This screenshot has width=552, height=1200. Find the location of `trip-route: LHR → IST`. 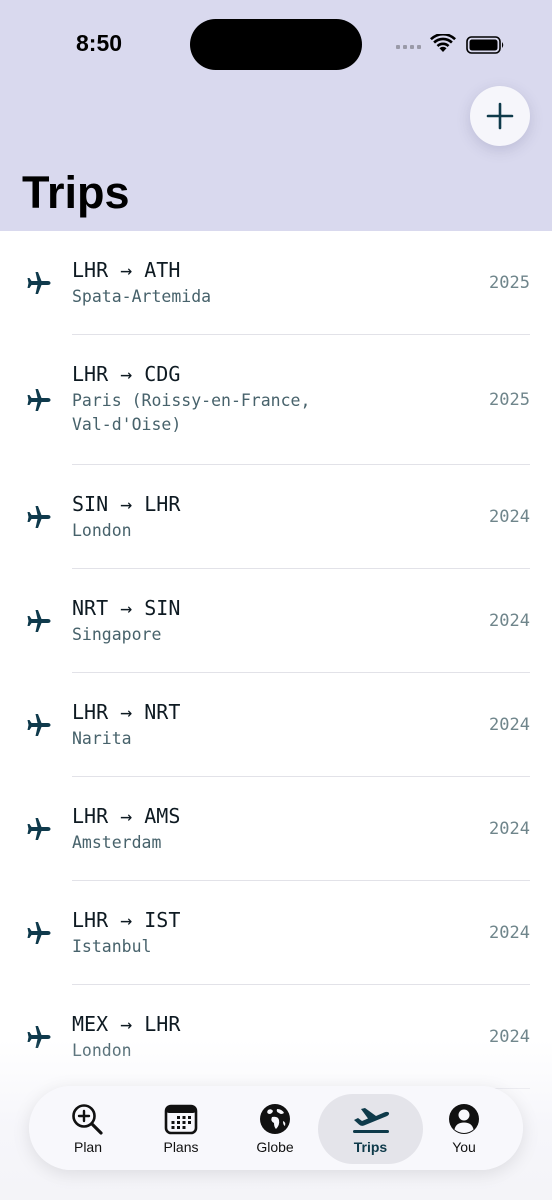

trip-route: LHR → IST is located at coordinates (126, 920).